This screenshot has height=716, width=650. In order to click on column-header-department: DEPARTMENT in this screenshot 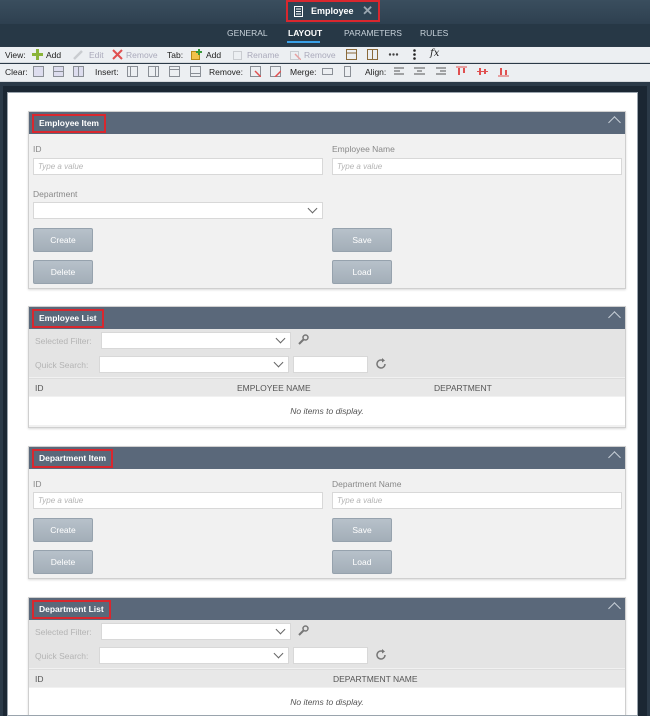, I will do `click(463, 388)`.